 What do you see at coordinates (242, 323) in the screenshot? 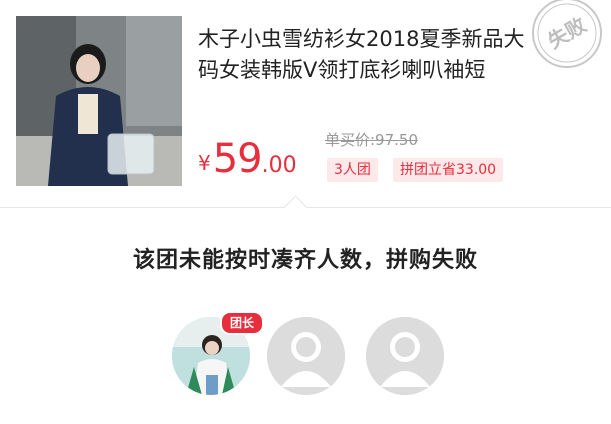
I see `leader-badge: 团长` at bounding box center [242, 323].